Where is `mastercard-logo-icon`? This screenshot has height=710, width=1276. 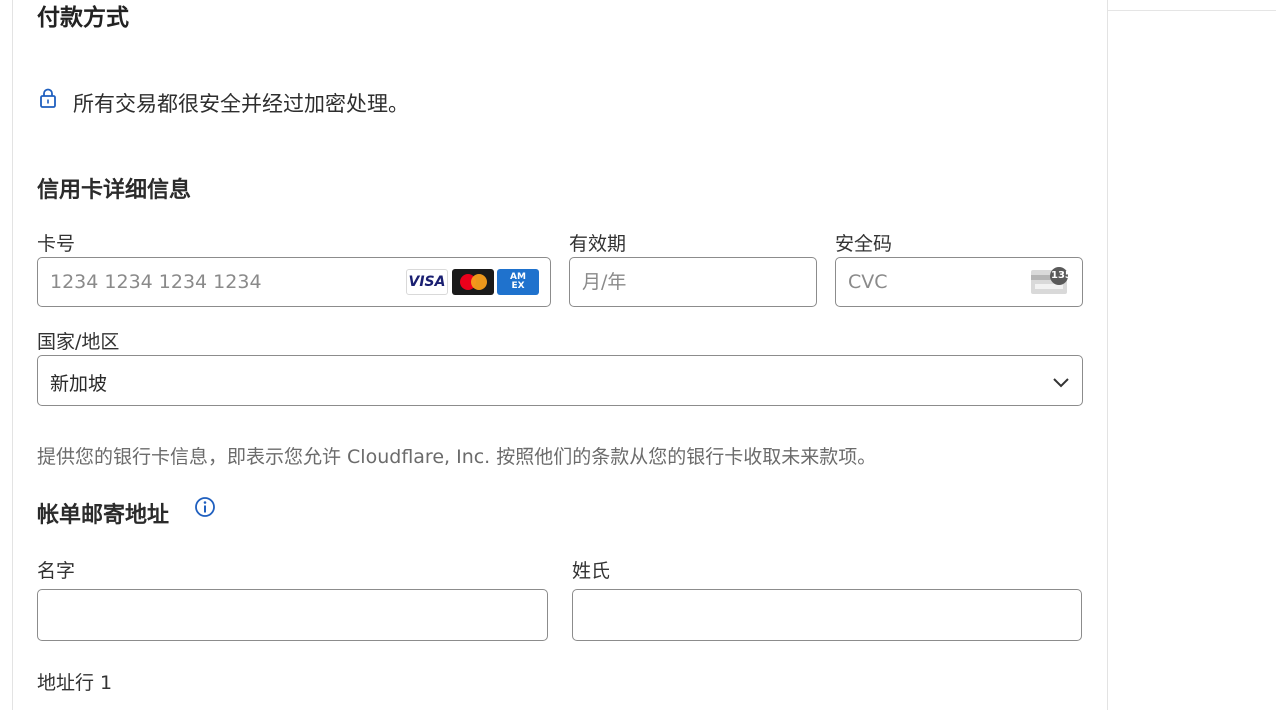 mastercard-logo-icon is located at coordinates (473, 282).